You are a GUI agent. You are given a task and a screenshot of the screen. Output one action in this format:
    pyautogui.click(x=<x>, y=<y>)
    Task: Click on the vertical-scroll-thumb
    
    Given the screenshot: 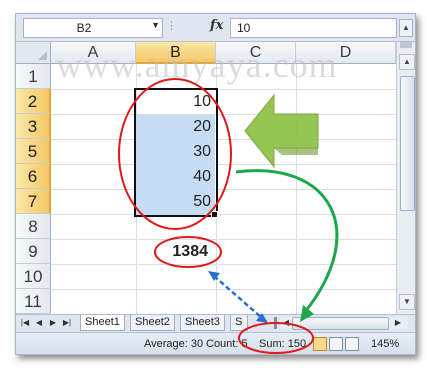 What is the action you would take?
    pyautogui.click(x=407, y=143)
    